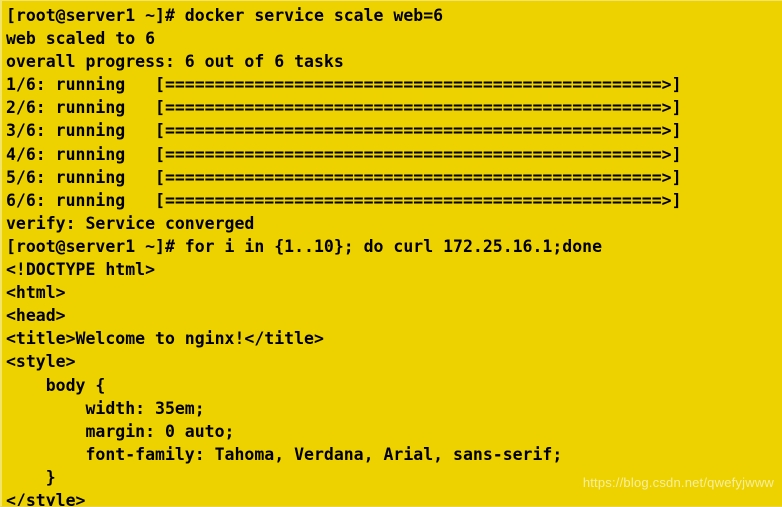 This screenshot has width=782, height=507. Describe the element at coordinates (41, 362) in the screenshot. I see `terminal-line: <style>` at that location.